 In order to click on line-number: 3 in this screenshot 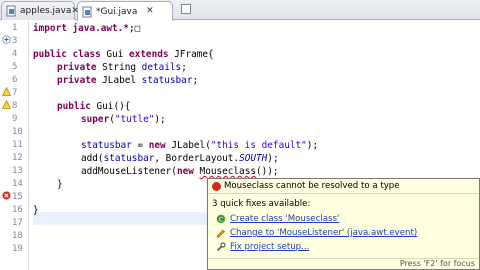, I will do `click(15, 41)`.